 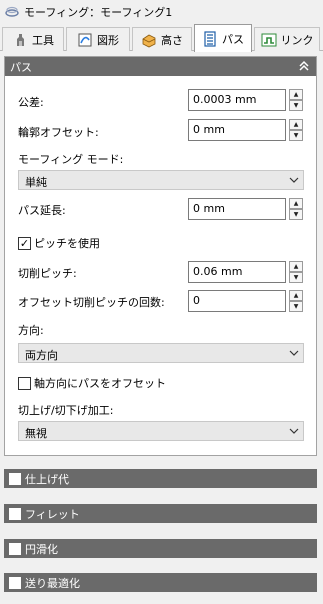 What do you see at coordinates (58, 132) in the screenshot?
I see `contour-offset-label: 輪郭オフセット:` at bounding box center [58, 132].